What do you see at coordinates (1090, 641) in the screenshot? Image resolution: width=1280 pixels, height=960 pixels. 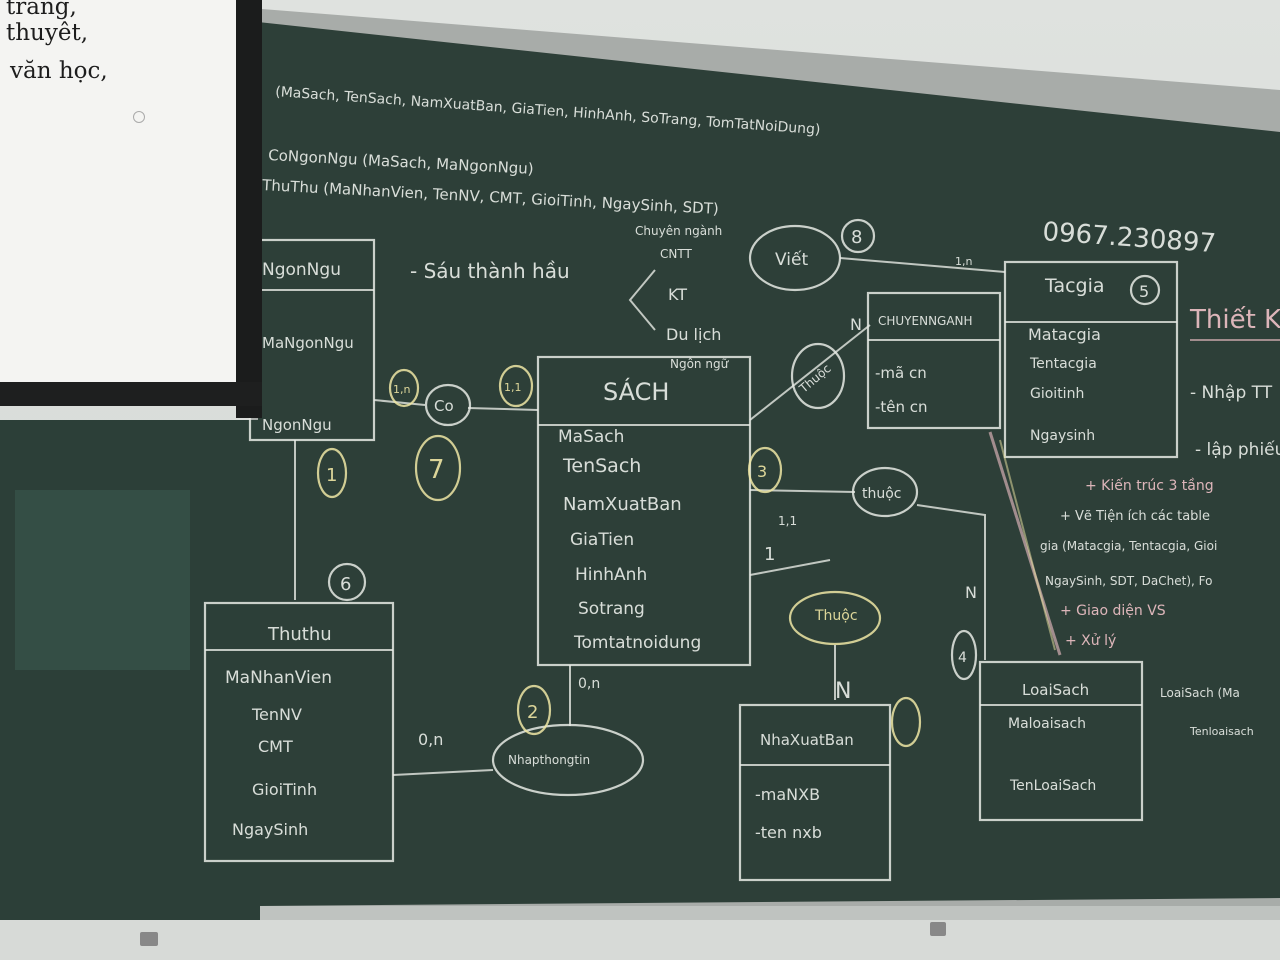 I see `right-note-7: + Xử lý` at bounding box center [1090, 641].